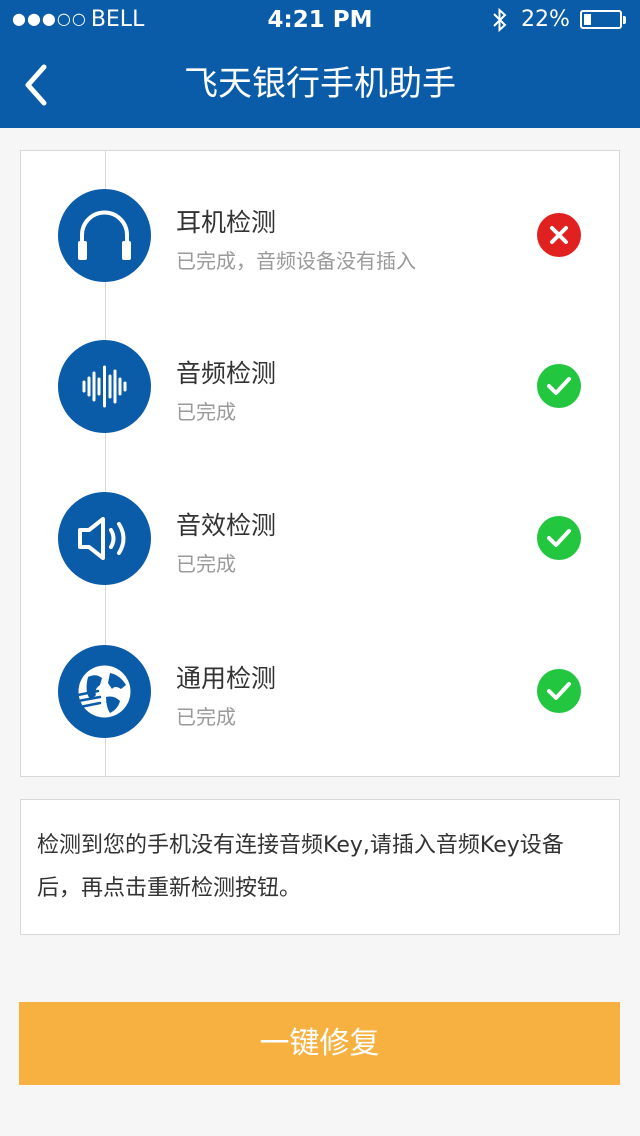 Image resolution: width=640 pixels, height=1136 pixels. I want to click on check-row-headphone: 耳机检测 已完成，音频设备没有插入, so click(320, 239).